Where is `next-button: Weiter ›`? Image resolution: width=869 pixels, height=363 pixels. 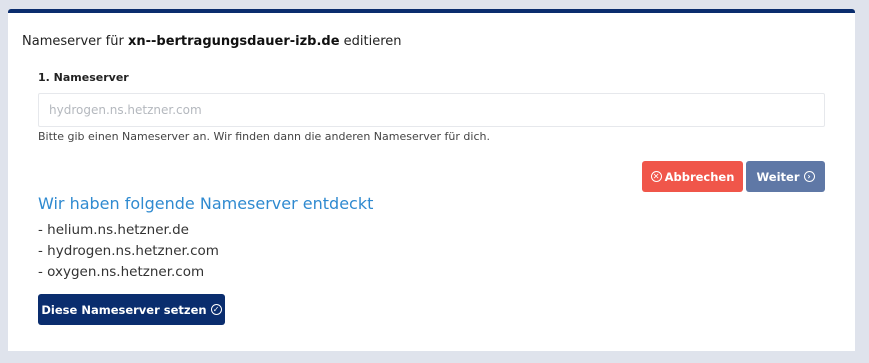 next-button: Weiter › is located at coordinates (785, 176).